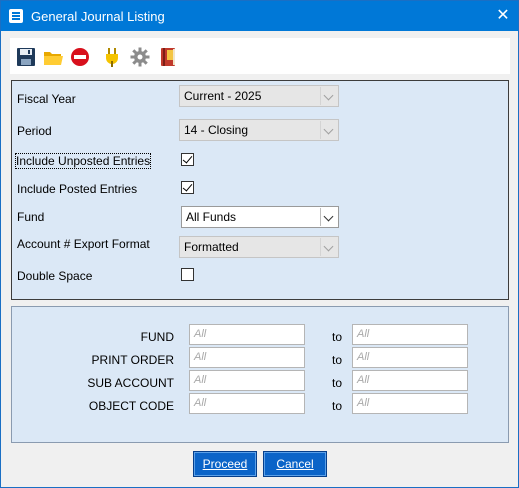 The width and height of the screenshot is (519, 488). Describe the element at coordinates (53, 57) in the screenshot. I see `folder-open-icon` at that location.